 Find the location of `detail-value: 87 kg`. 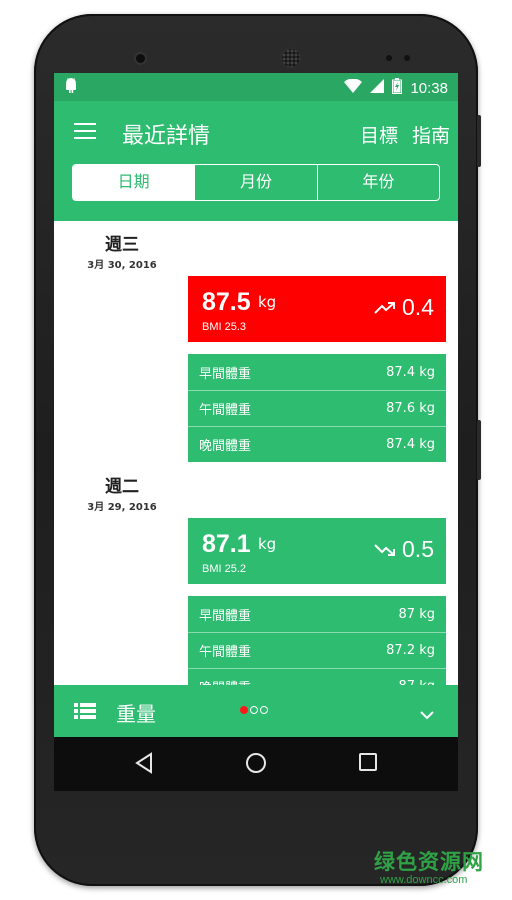

detail-value: 87 kg is located at coordinates (416, 614).